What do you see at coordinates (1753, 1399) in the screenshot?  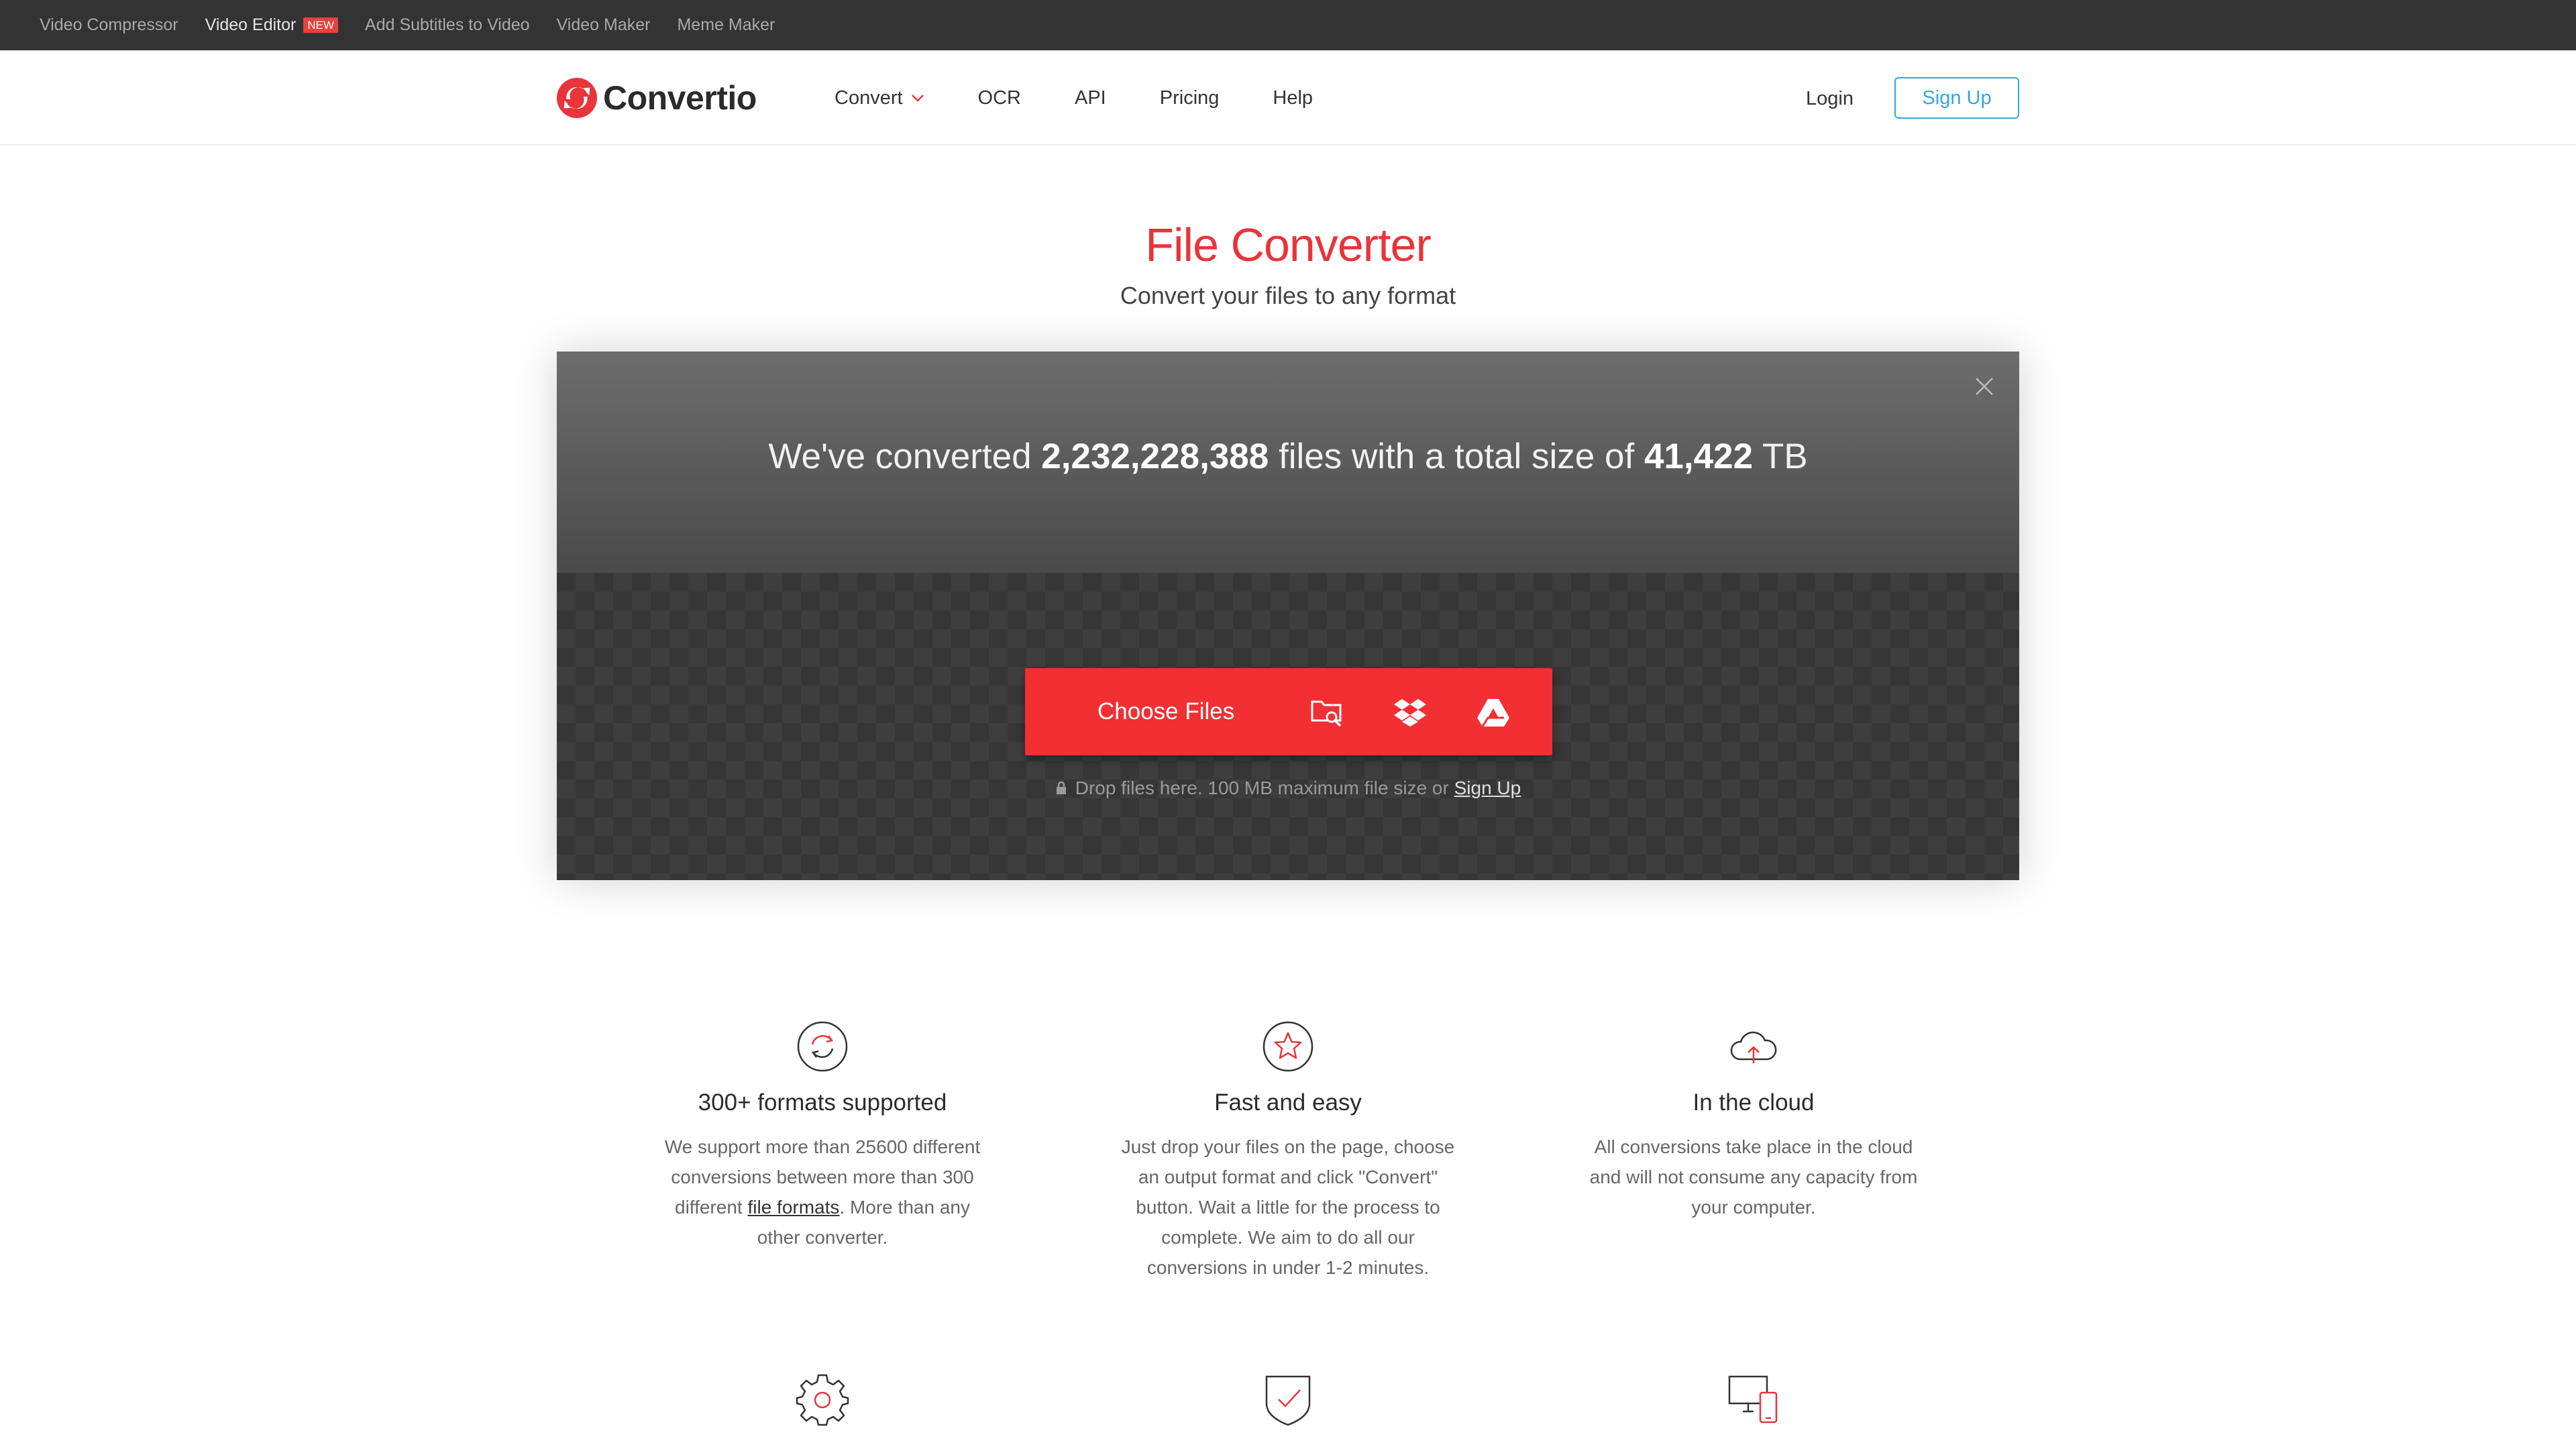 I see `devices-icon` at bounding box center [1753, 1399].